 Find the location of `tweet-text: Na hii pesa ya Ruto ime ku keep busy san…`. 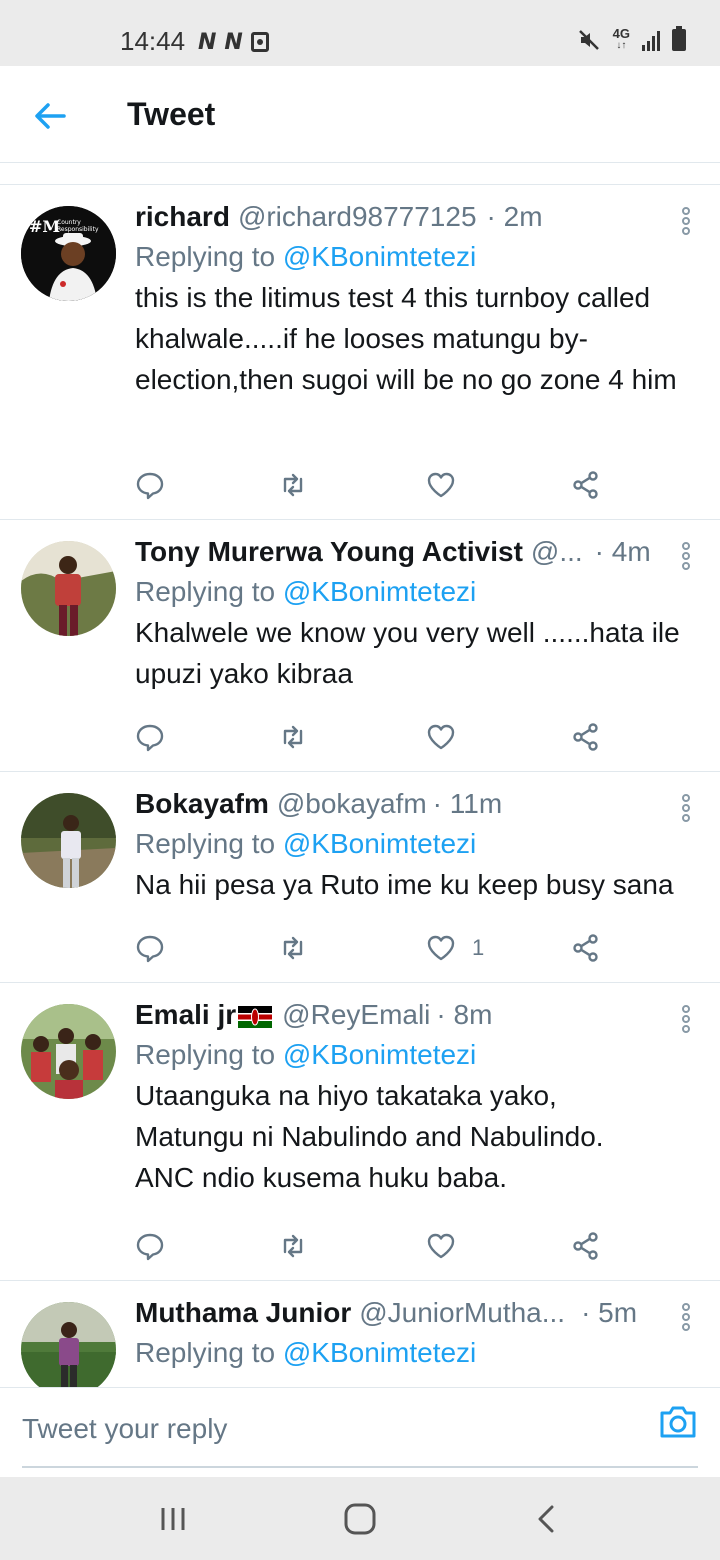

tweet-text: Na hii pesa ya Ruto ime ku keep busy san… is located at coordinates (404, 884).